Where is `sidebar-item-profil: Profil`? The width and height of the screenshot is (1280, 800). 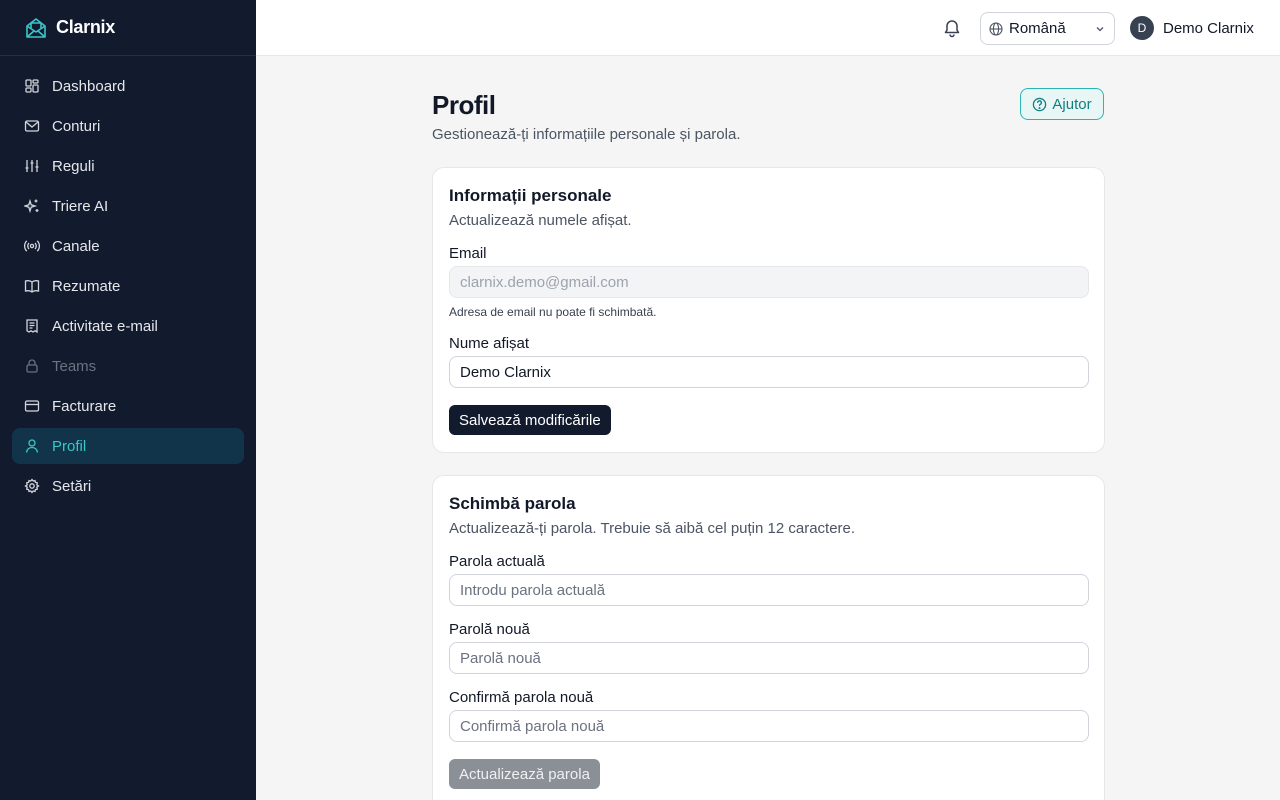 sidebar-item-profil: Profil is located at coordinates (128, 446).